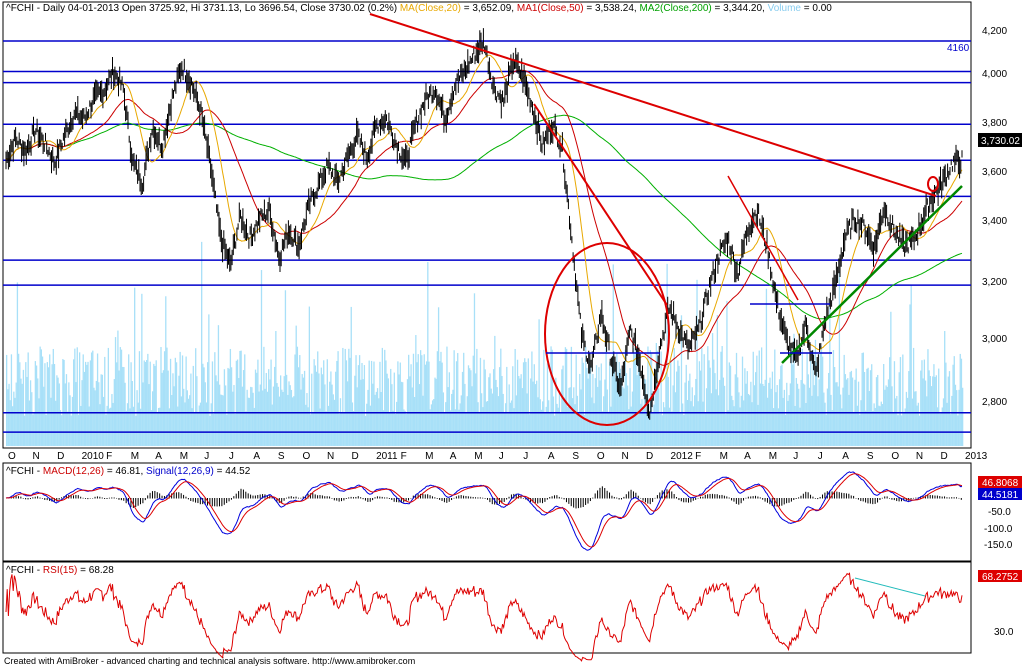  Describe the element at coordinates (747, 456) in the screenshot. I see `x-tick-label: A` at that location.